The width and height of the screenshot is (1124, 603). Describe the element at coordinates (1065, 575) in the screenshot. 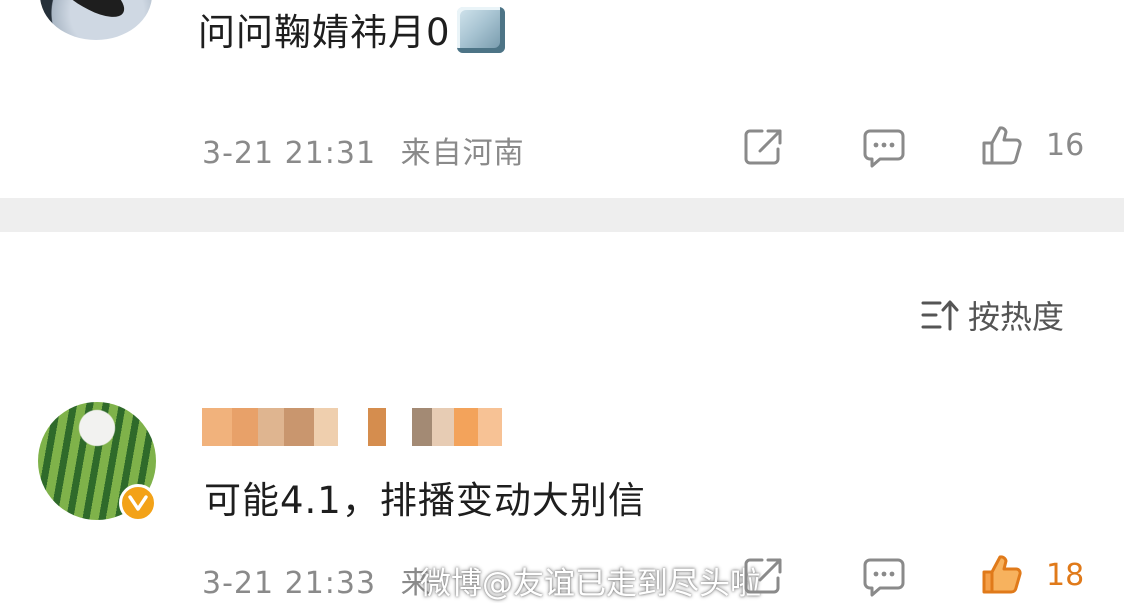

I see `like-count: 18` at that location.